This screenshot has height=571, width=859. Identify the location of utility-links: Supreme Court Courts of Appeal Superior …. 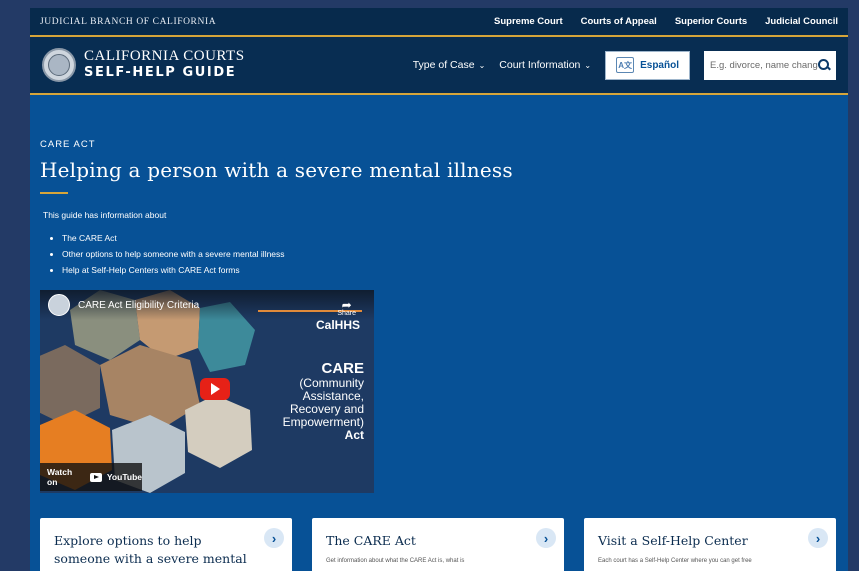
(666, 21).